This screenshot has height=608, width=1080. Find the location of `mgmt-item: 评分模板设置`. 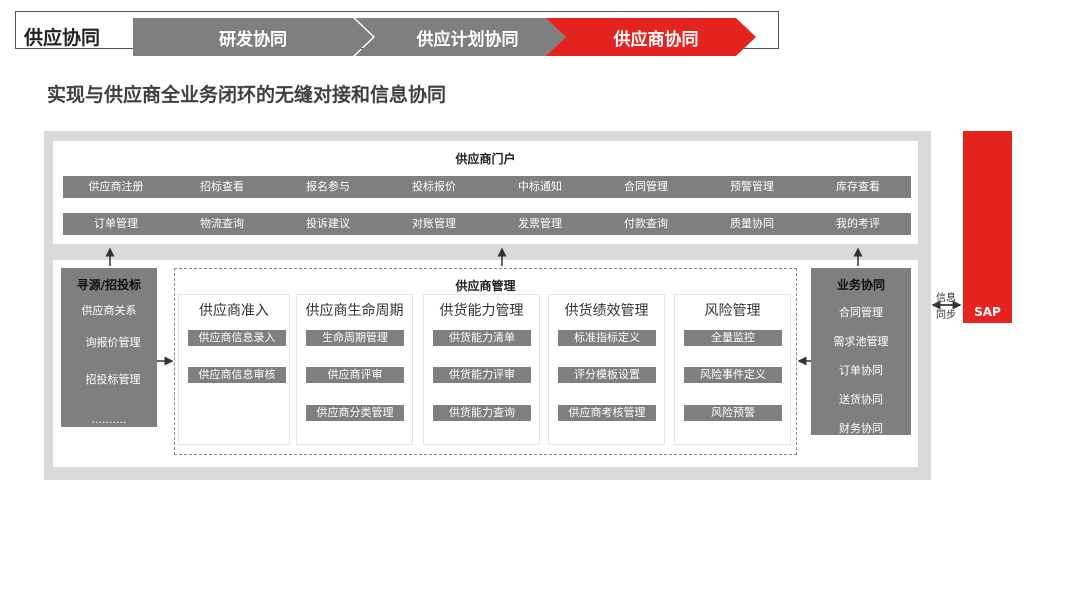

mgmt-item: 评分模板设置 is located at coordinates (607, 375).